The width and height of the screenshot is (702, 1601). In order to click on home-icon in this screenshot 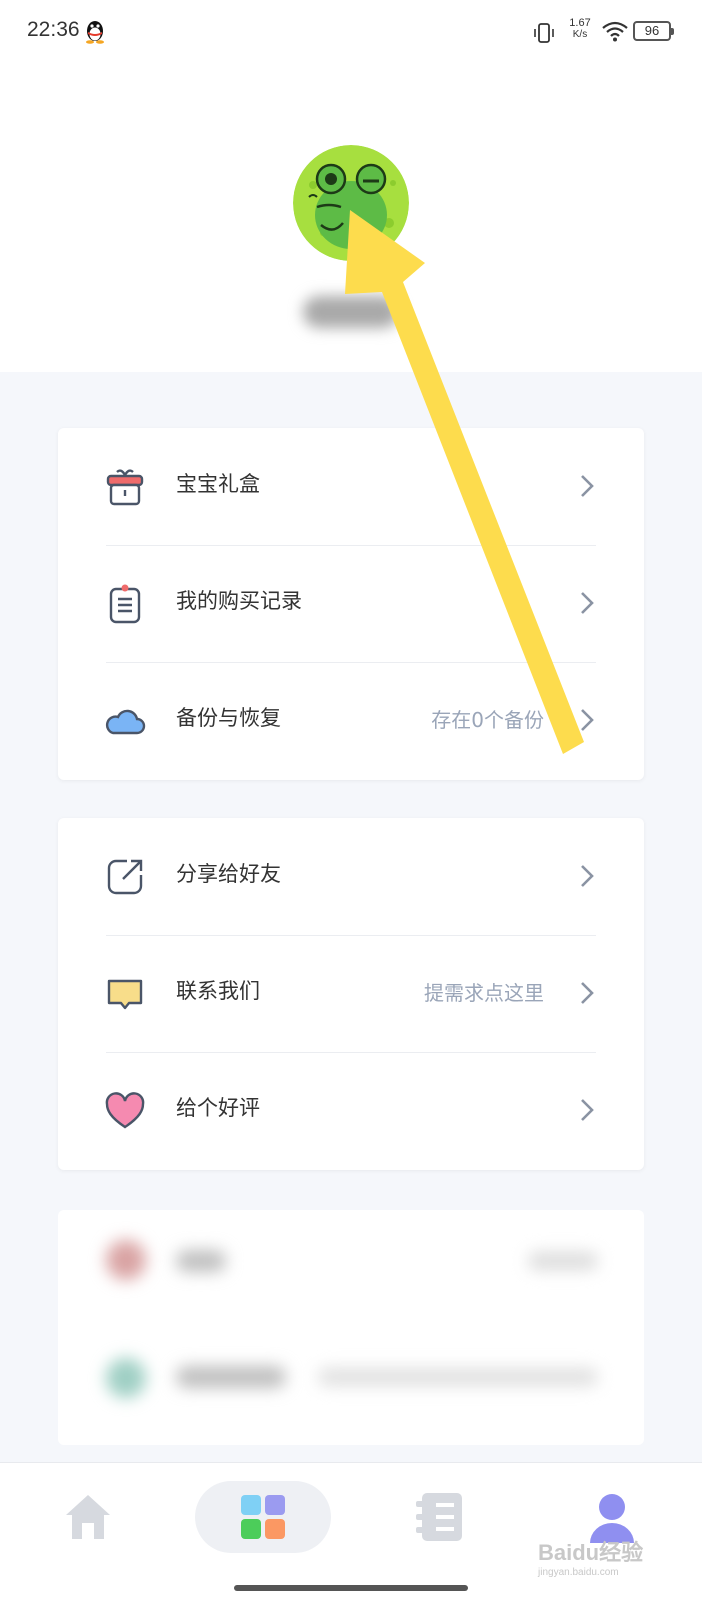, I will do `click(88, 1517)`.